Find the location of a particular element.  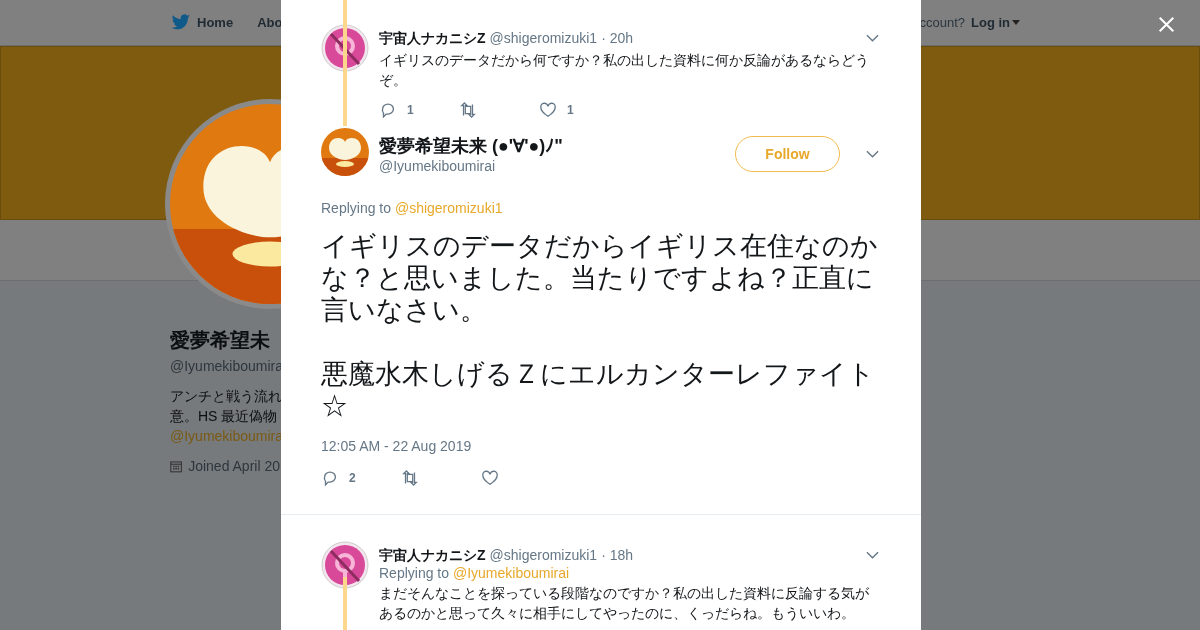

tweet-paragraph: 悪魔水木しげるＺにエルカンターレファイト☆ is located at coordinates (598, 390).